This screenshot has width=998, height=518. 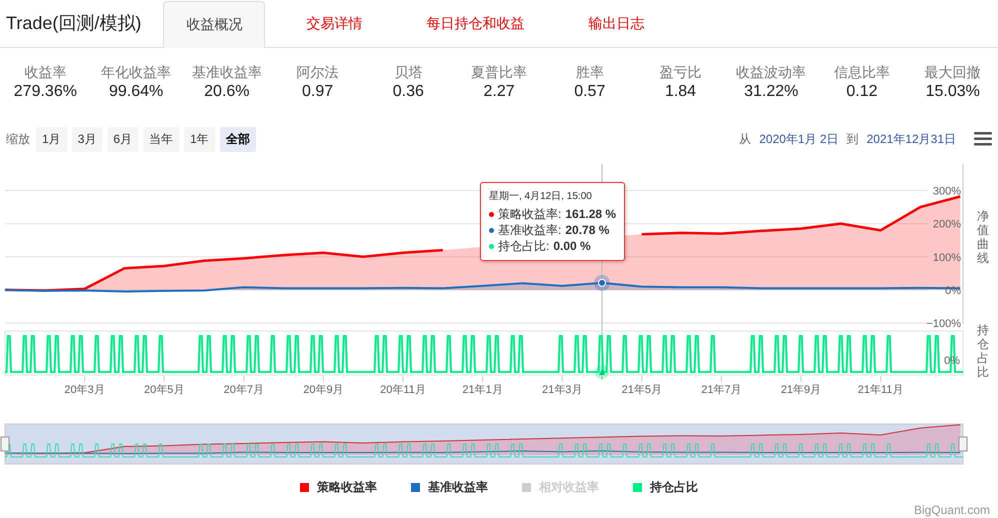 I want to click on series-value: 0.00 %, so click(x=572, y=246).